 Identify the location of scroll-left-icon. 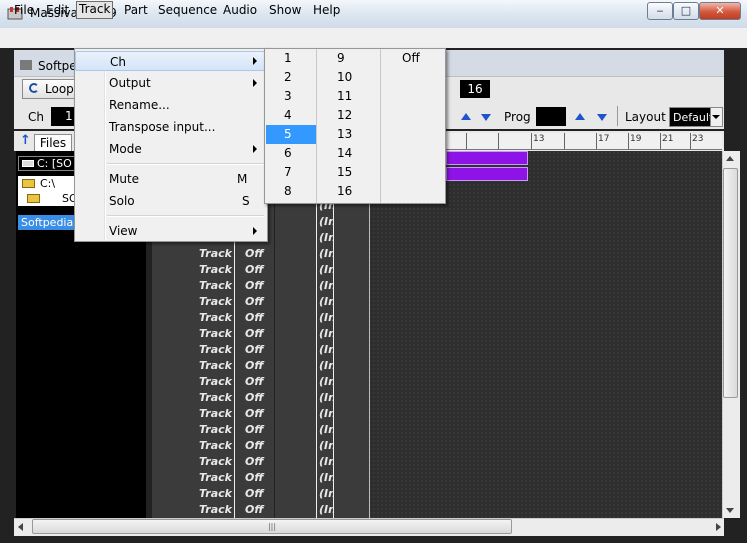
(20, 527).